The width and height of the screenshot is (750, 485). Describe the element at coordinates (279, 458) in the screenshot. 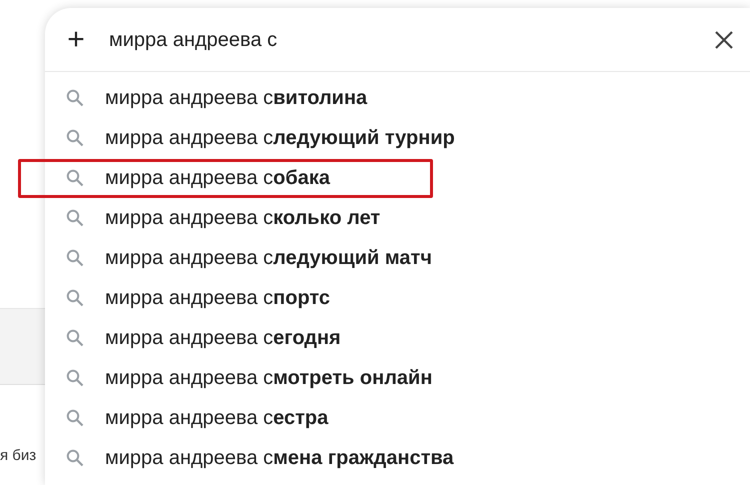

I see `suggestion-item: мирра андреева смена гражданства` at that location.